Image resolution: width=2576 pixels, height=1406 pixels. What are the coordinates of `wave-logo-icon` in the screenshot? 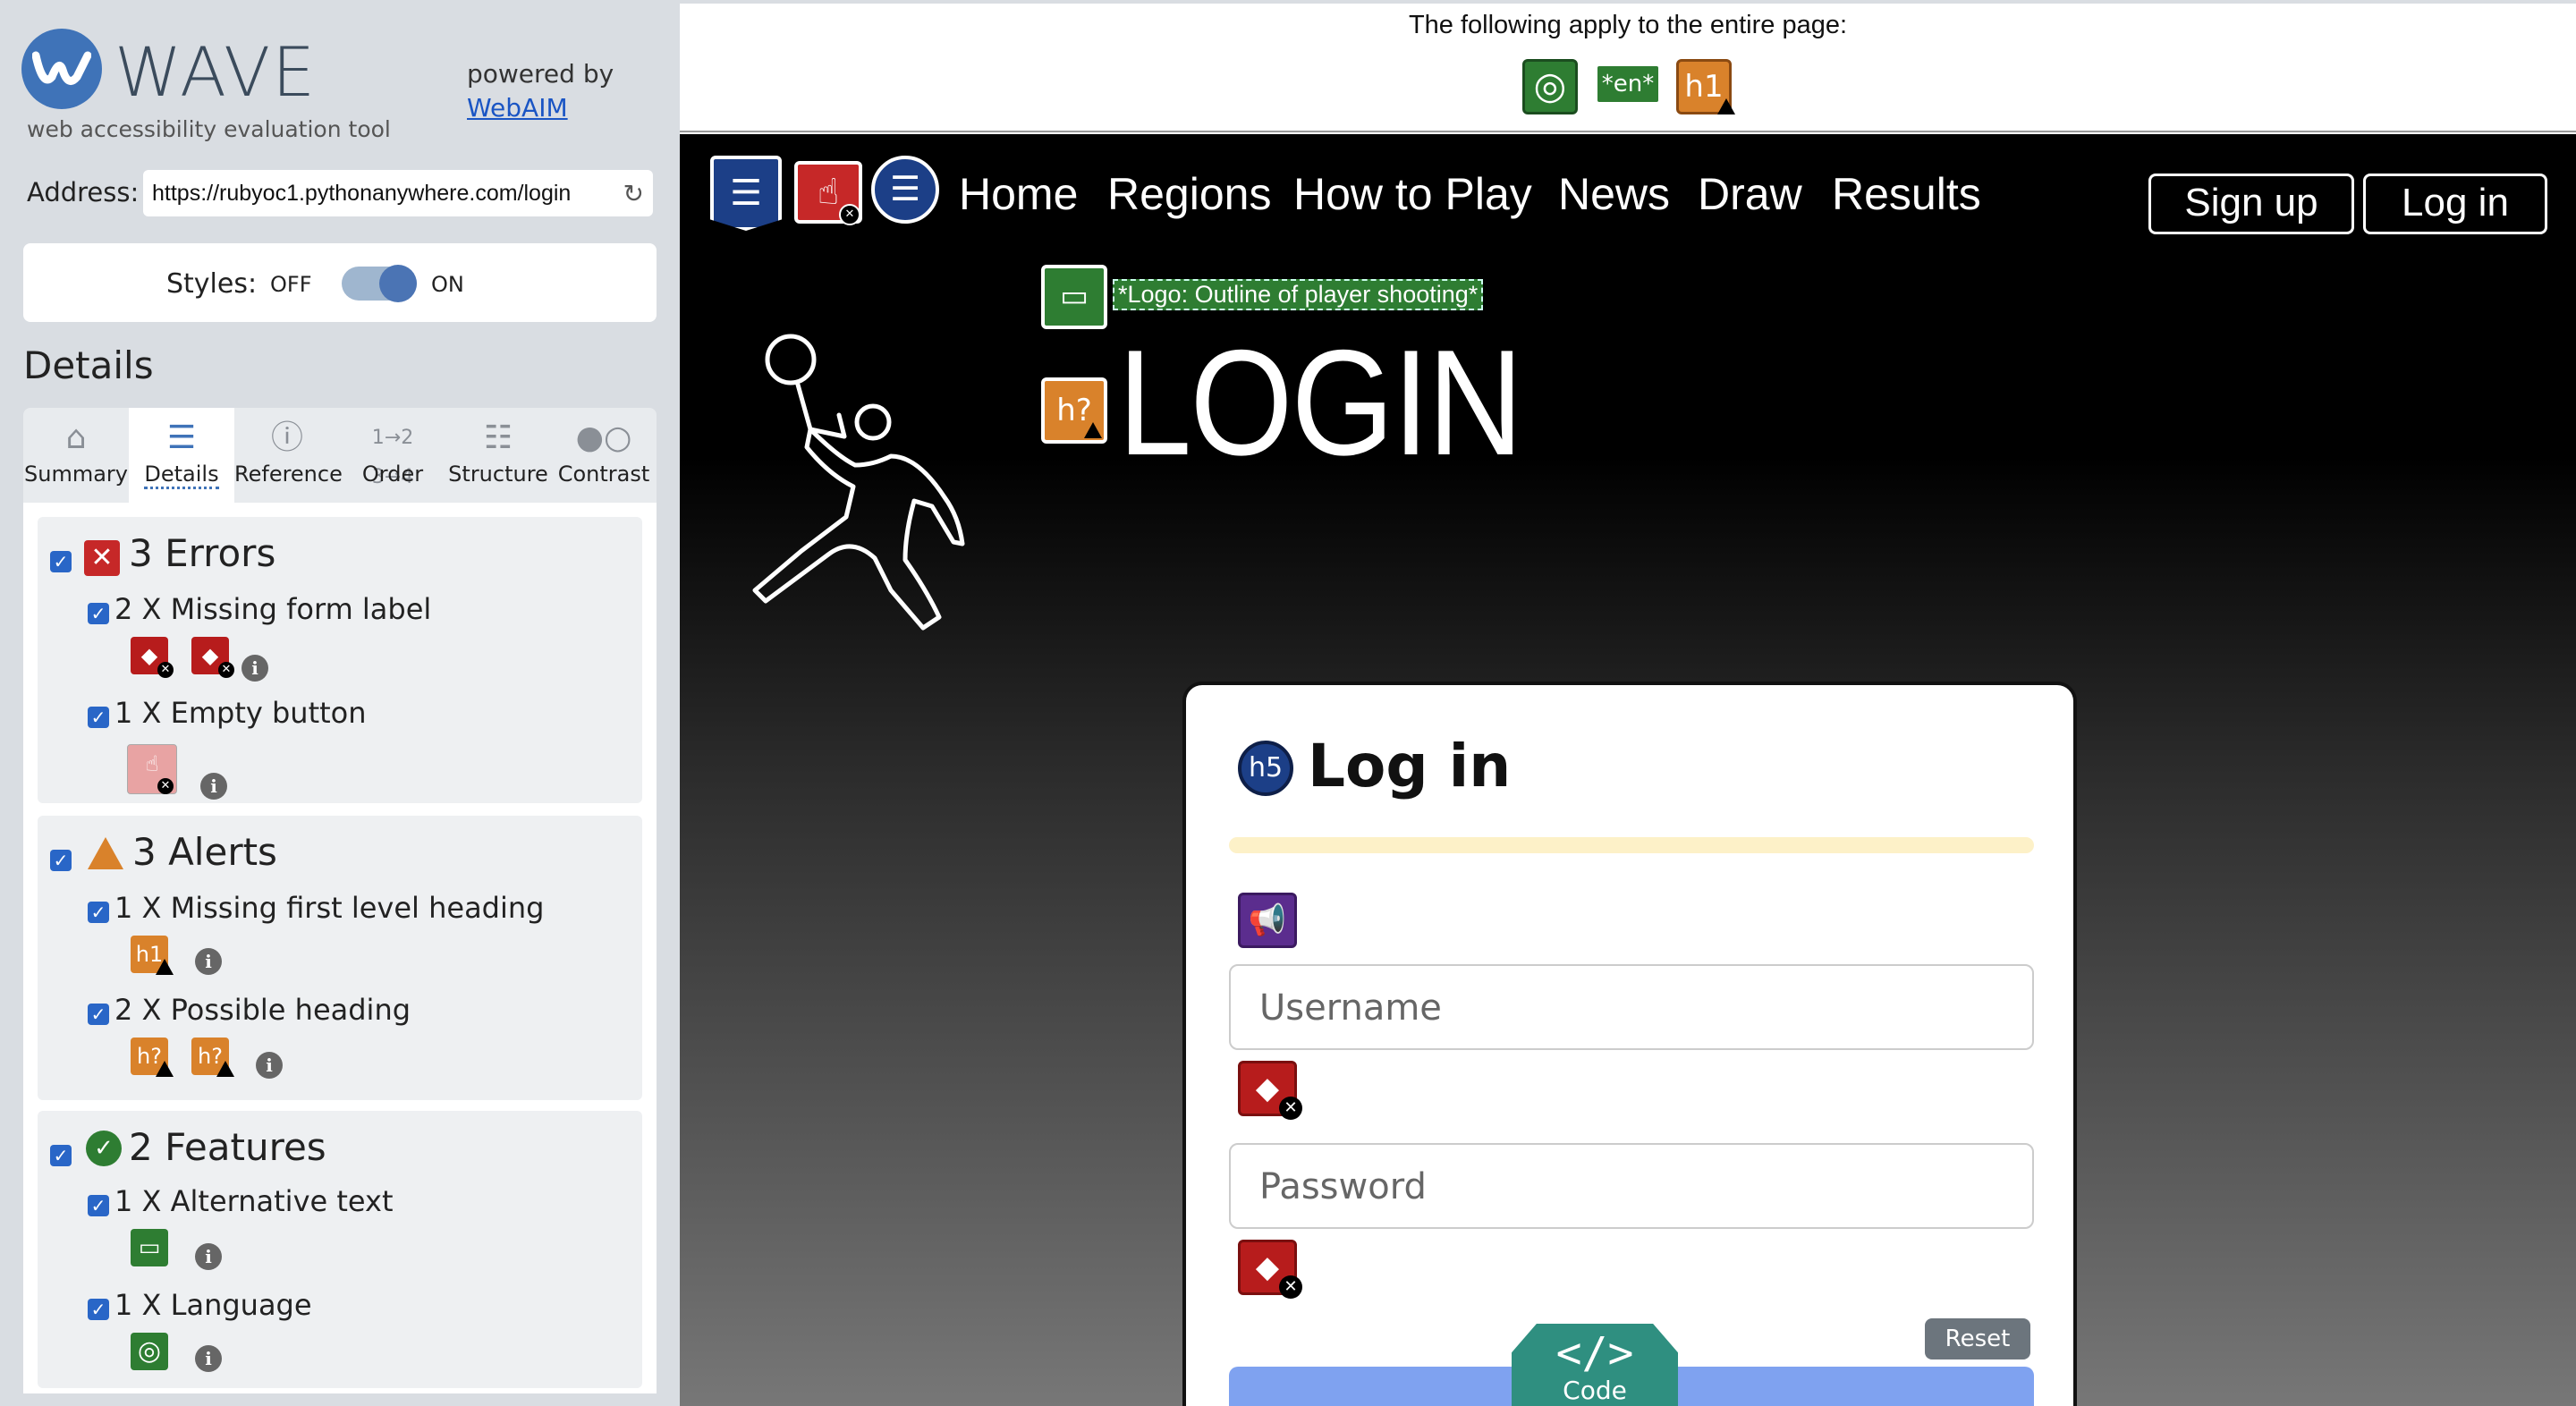 It's located at (61, 69).